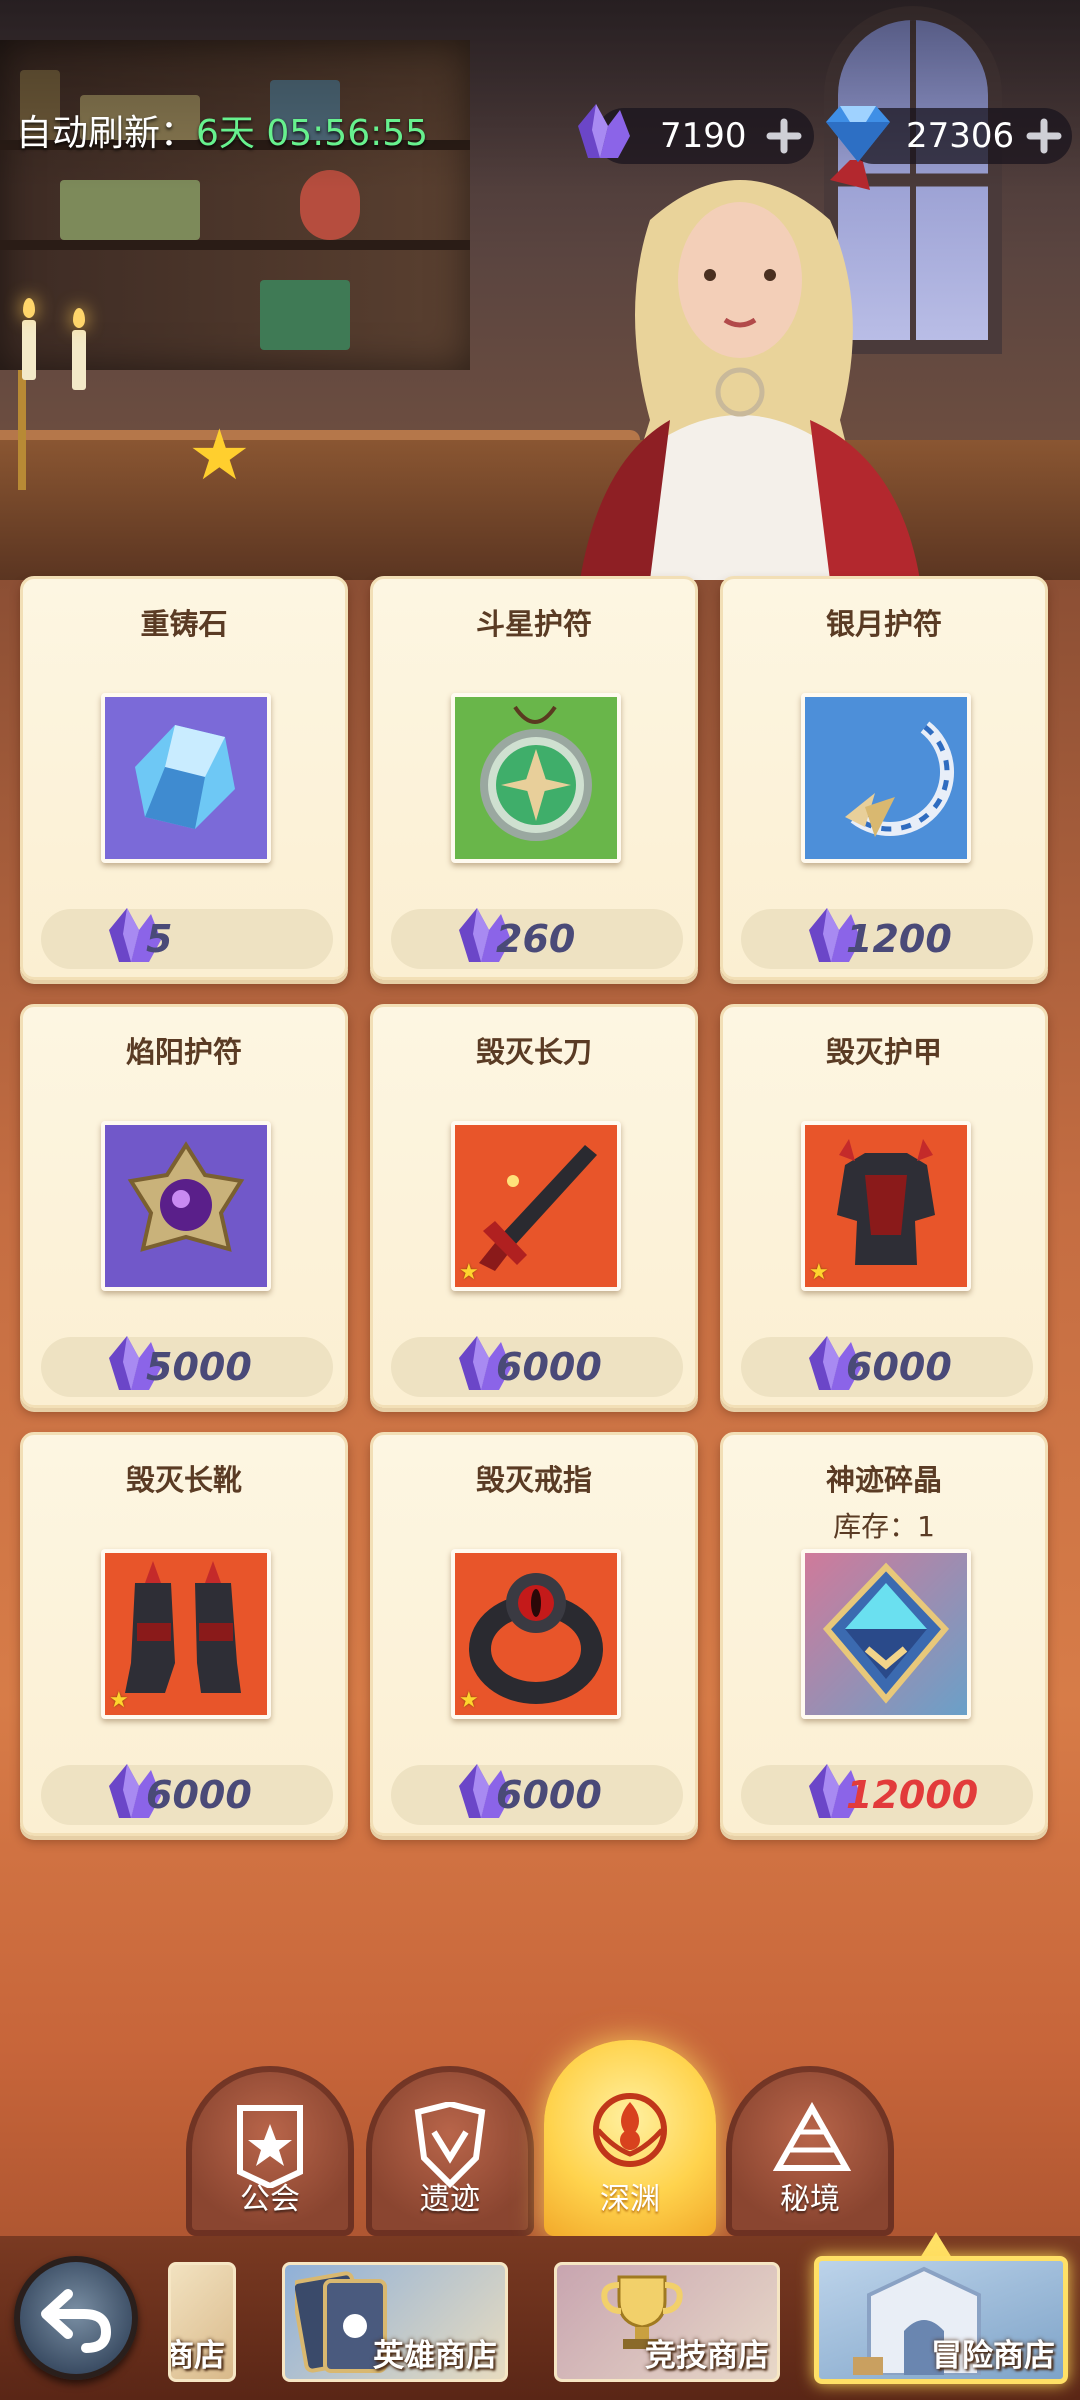 The height and width of the screenshot is (2400, 1080). What do you see at coordinates (960, 136) in the screenshot?
I see `blue-diamond-value: 27306` at bounding box center [960, 136].